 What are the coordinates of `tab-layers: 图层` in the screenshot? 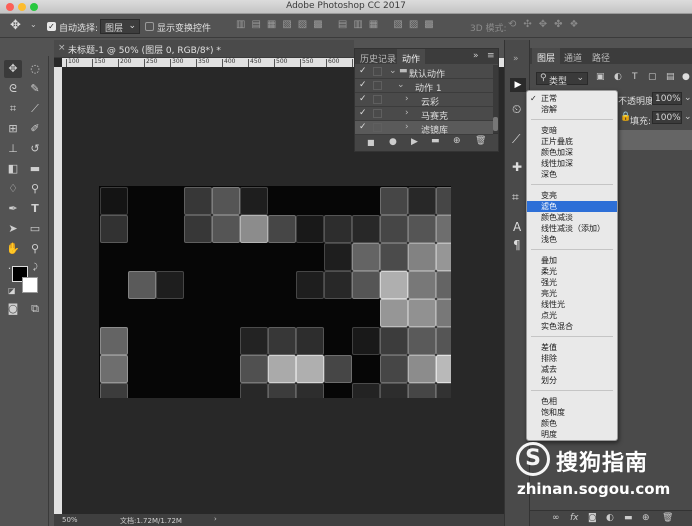 It's located at (546, 56).